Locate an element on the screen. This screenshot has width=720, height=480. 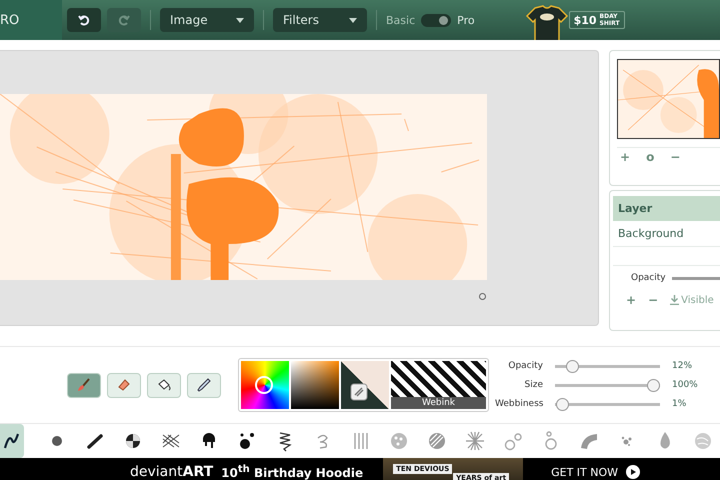
ad-brand: deviantART is located at coordinates (172, 472).